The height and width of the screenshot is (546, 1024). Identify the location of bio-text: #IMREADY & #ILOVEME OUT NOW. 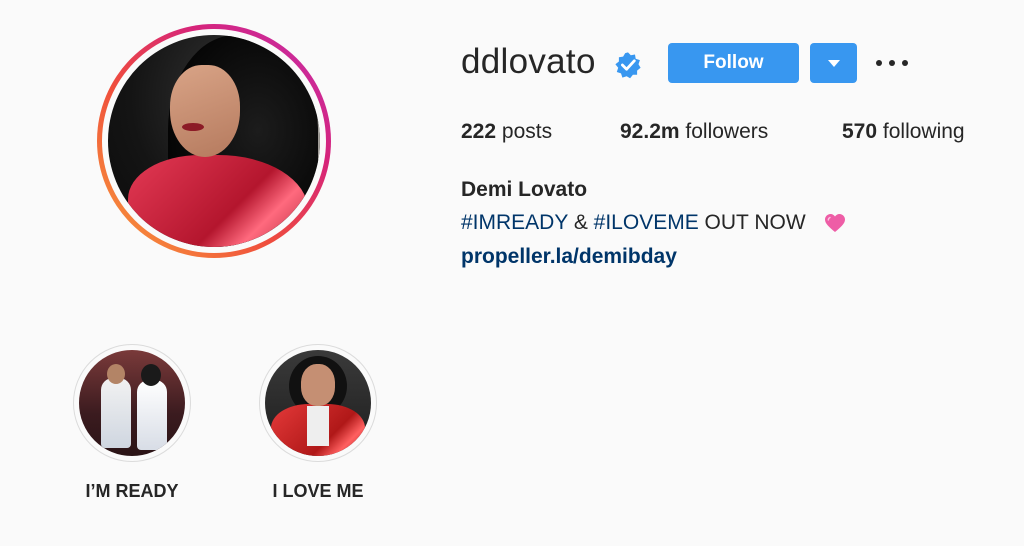
(636, 223).